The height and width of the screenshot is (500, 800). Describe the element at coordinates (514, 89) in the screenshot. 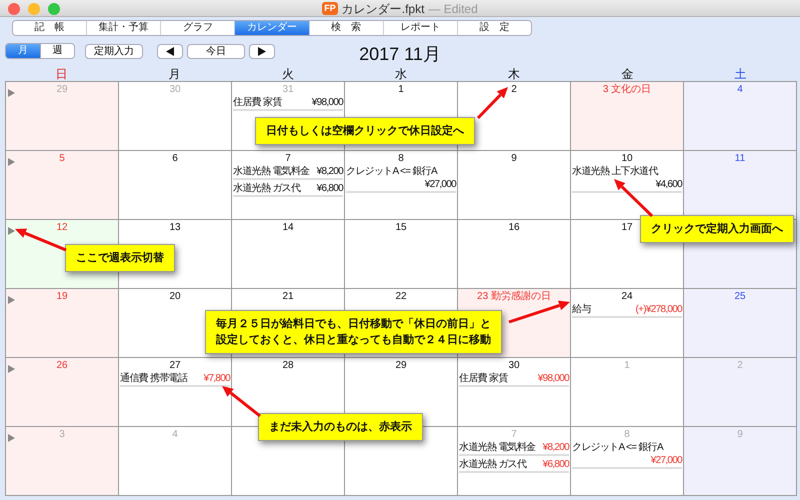

I see `date-number: 2` at that location.